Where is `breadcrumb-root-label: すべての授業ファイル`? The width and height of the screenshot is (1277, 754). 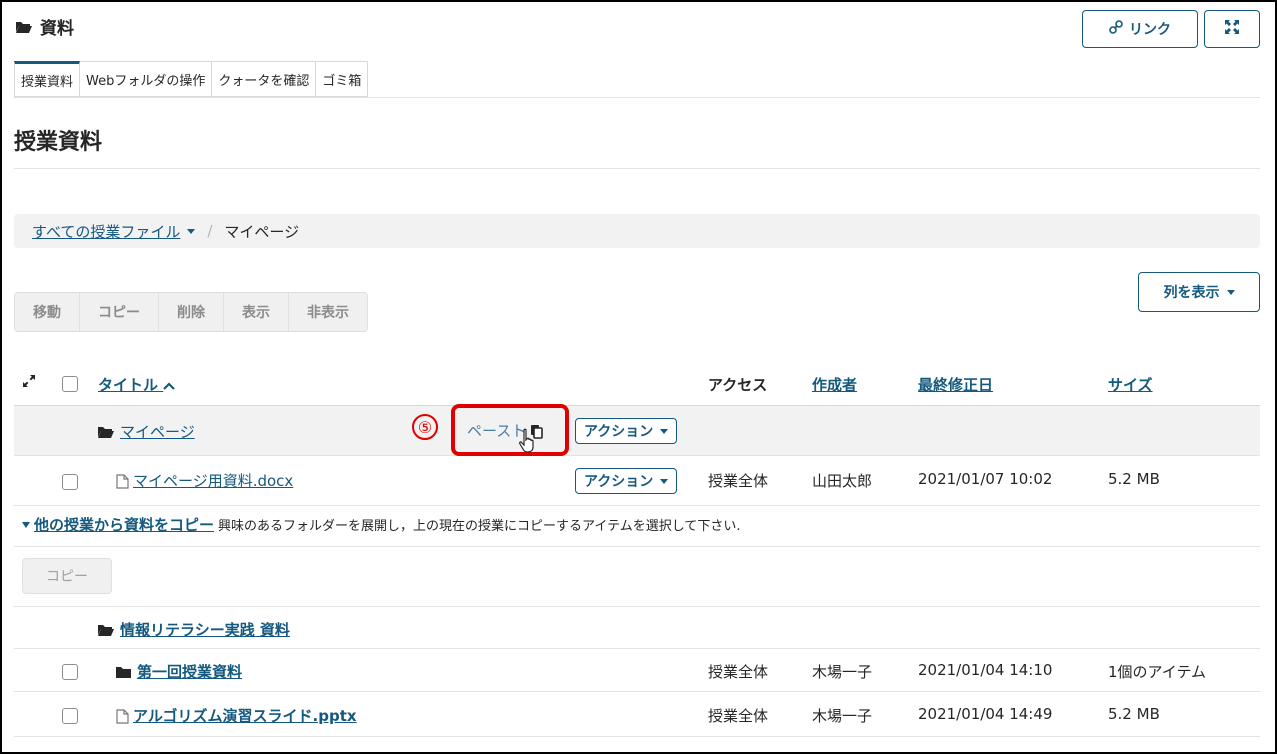 breadcrumb-root-label: すべての授業ファイル is located at coordinates (106, 231).